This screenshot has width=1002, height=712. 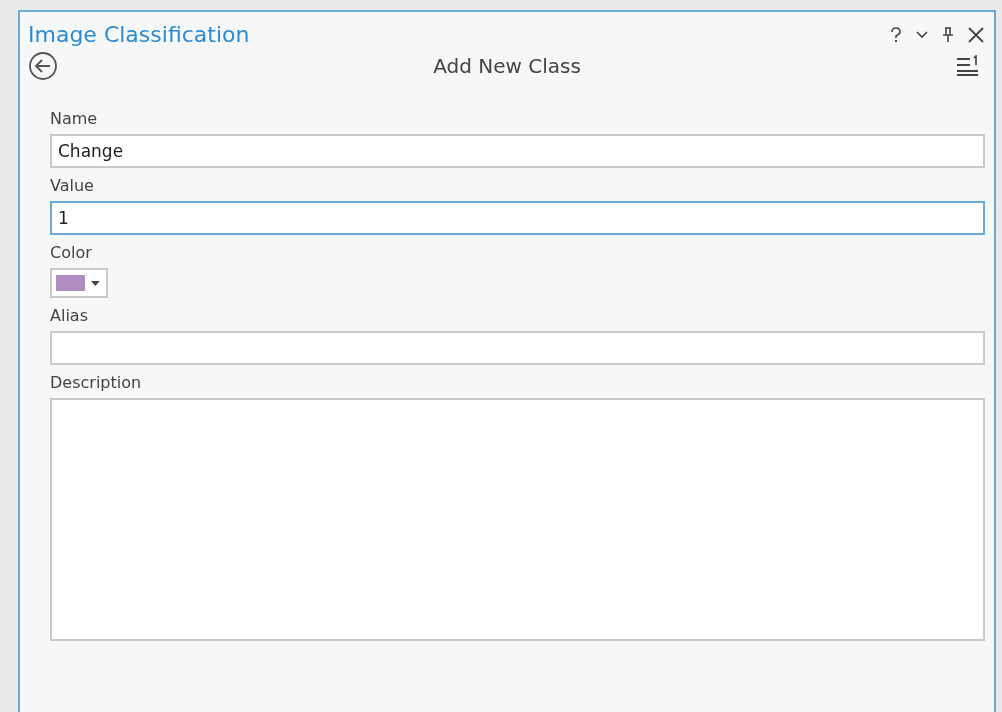 I want to click on field-label: Color, so click(x=71, y=252).